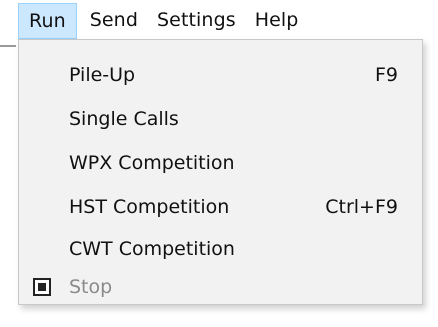  Describe the element at coordinates (47, 21) in the screenshot. I see `menu-run: Run` at that location.